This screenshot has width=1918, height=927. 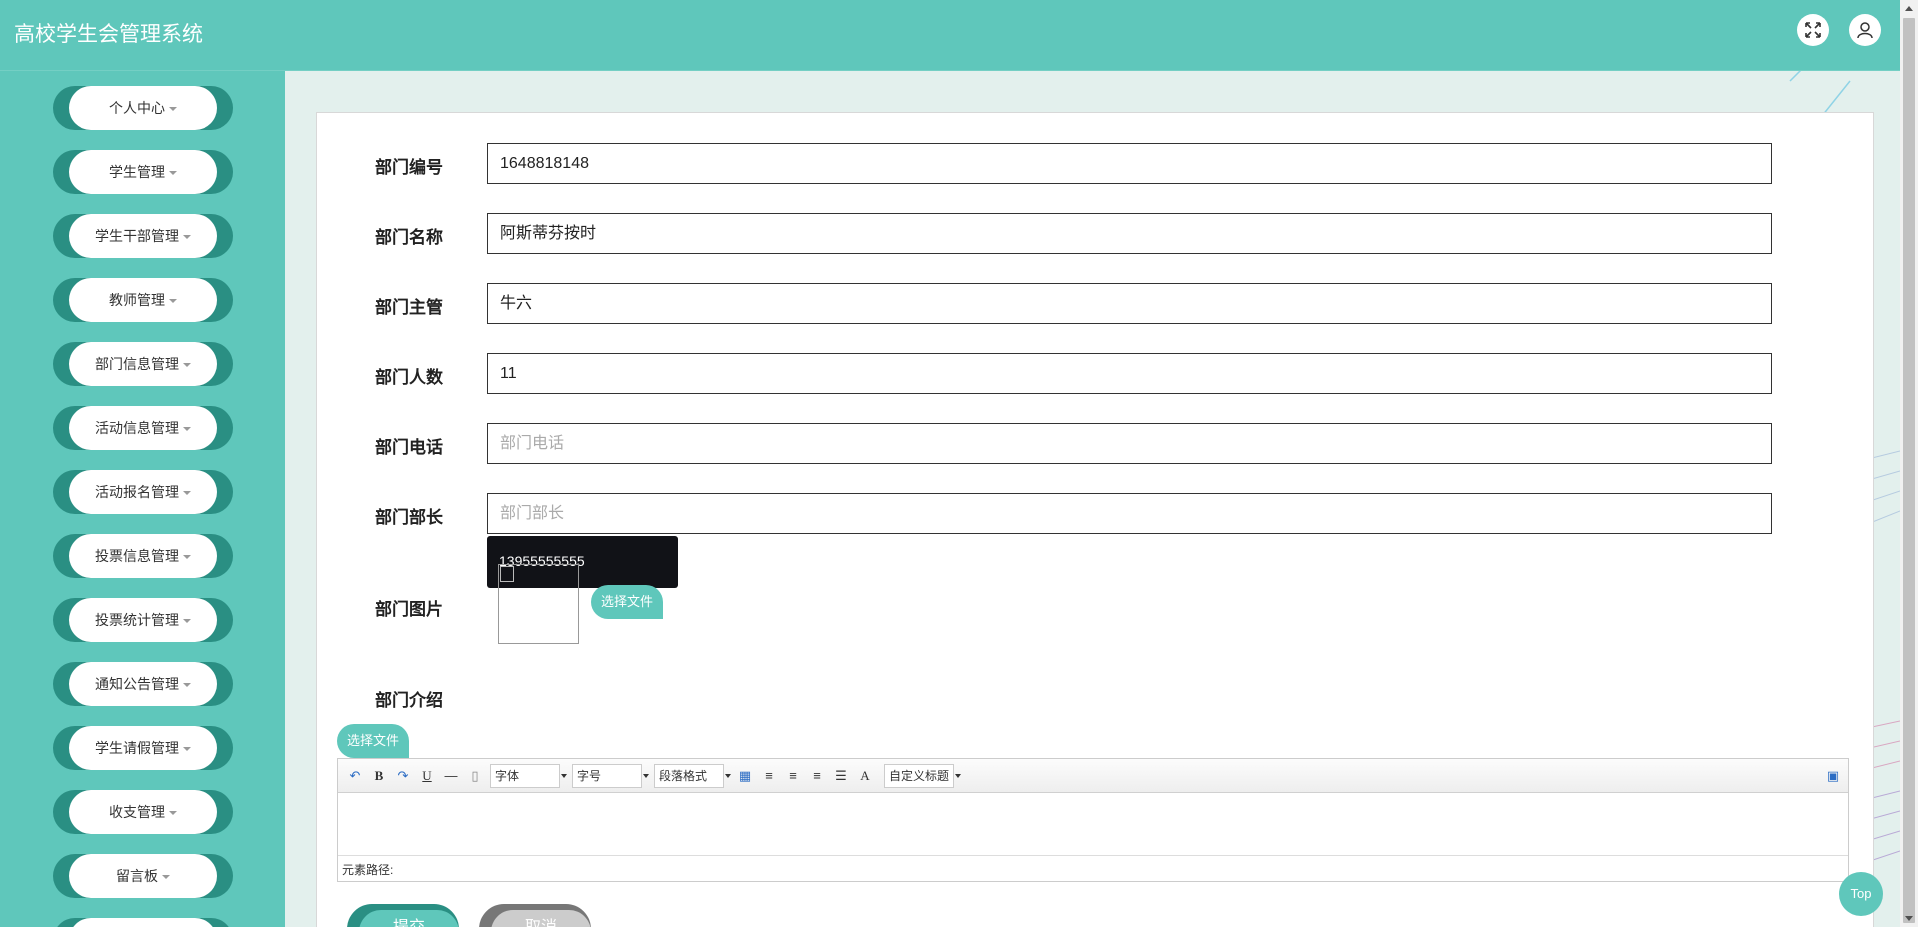 I want to click on sidebar-item-teachers: 教师管理, so click(x=143, y=300).